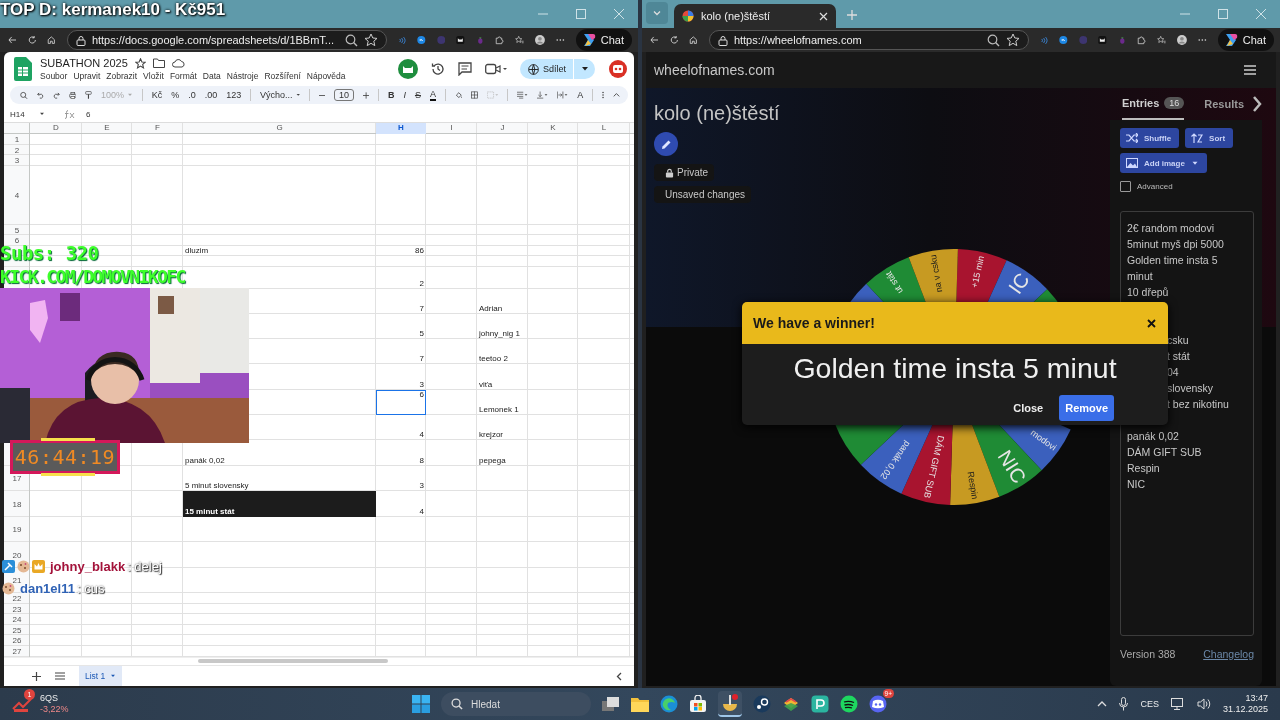 The image size is (1280, 720). What do you see at coordinates (703, 194) in the screenshot?
I see `unsaved-status: Unsaved changes` at bounding box center [703, 194].